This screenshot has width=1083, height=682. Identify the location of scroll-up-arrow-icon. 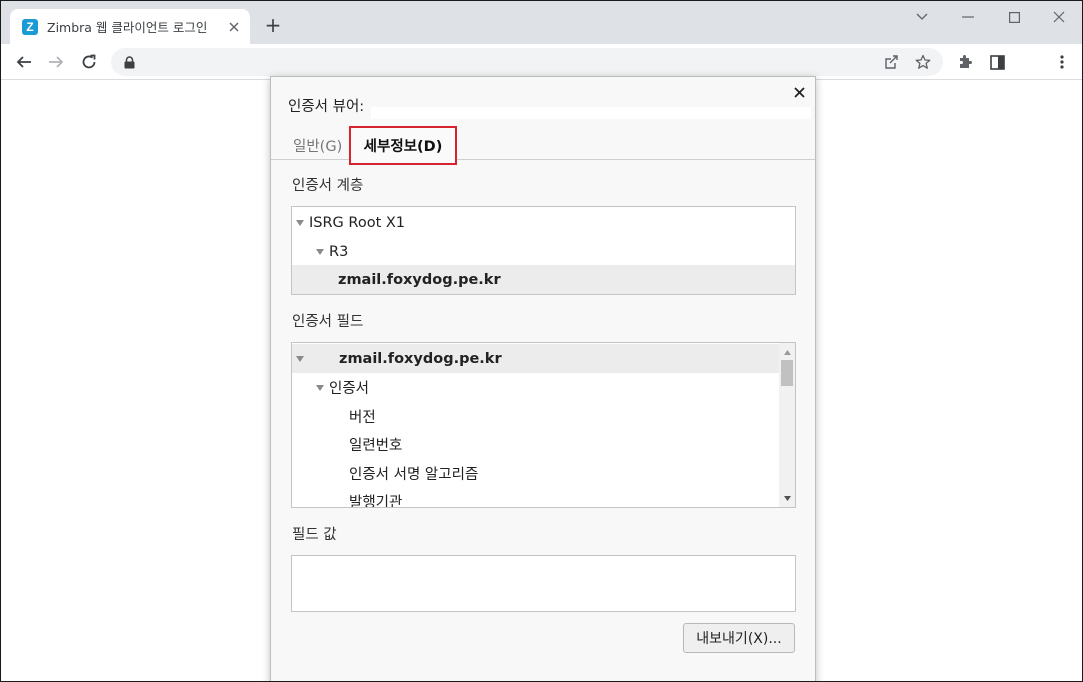
(787, 352).